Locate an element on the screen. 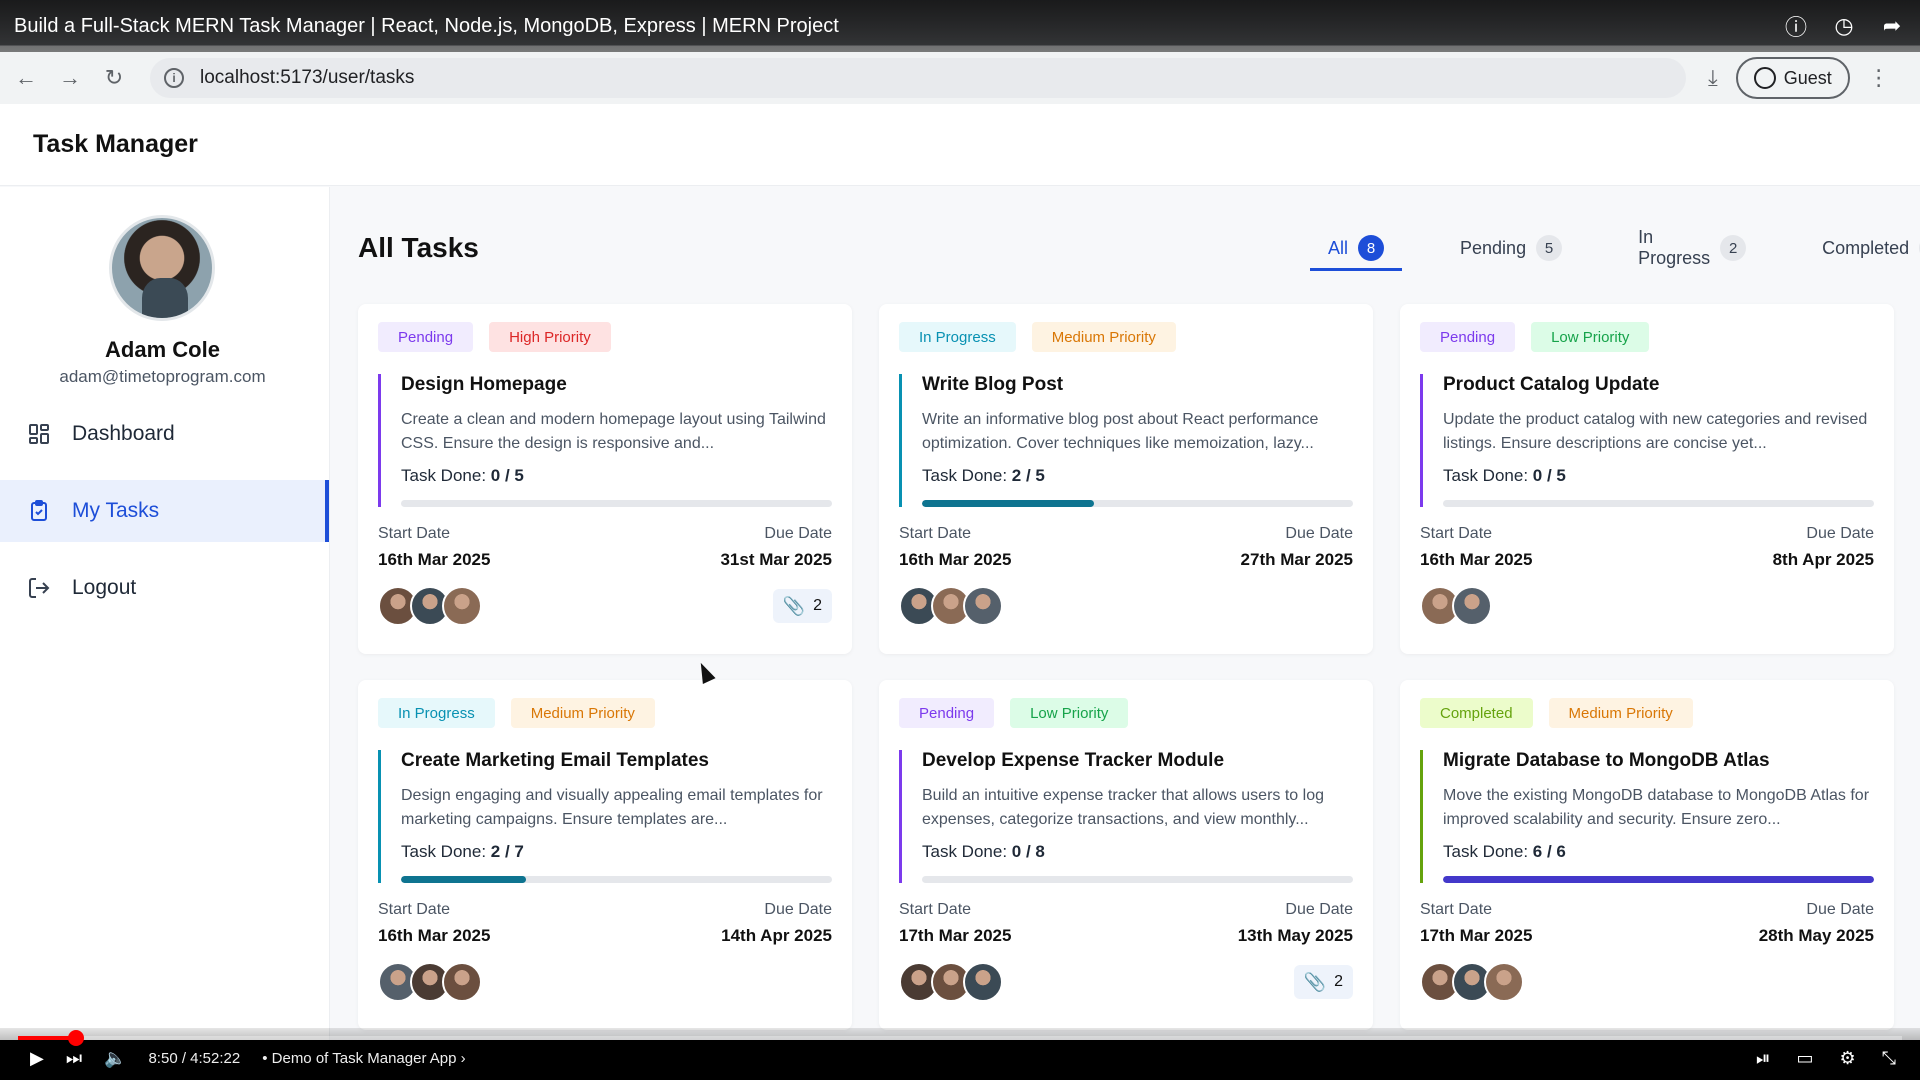 The image size is (1920, 1080). settings-icon: ⚙ is located at coordinates (1847, 1058).